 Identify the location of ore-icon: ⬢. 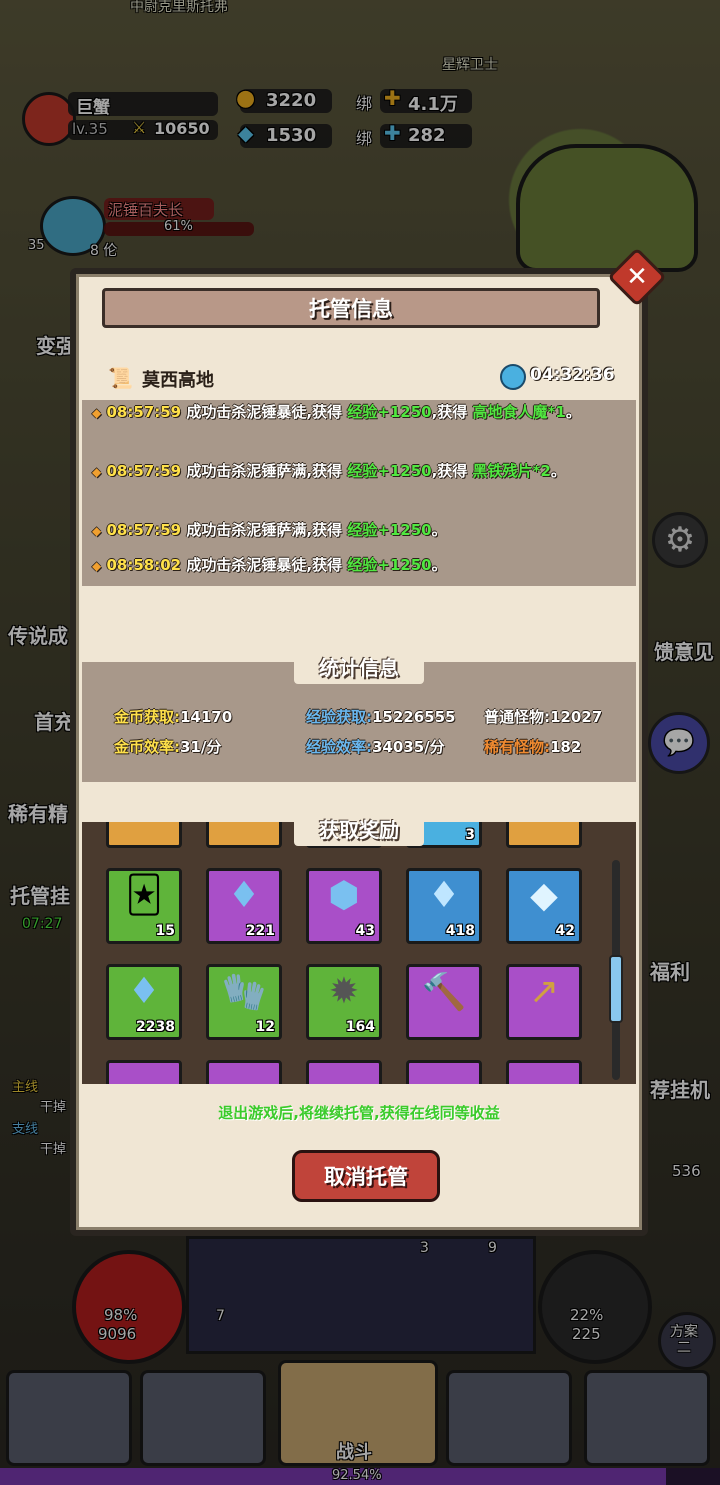
(344, 895).